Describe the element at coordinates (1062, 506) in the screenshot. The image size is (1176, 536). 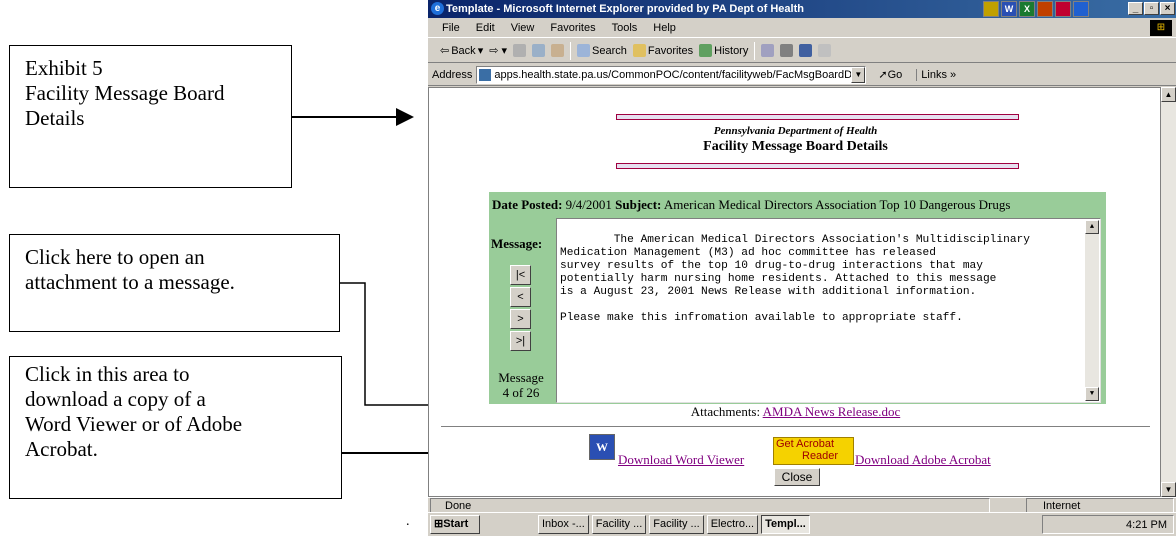
I see `zone-label: Internet` at that location.